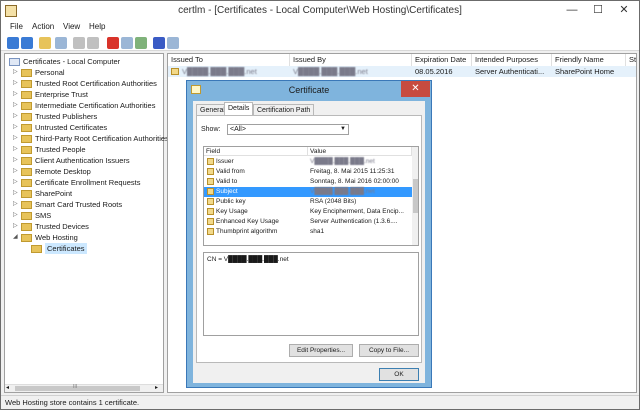 This screenshot has height=410, width=640. Describe the element at coordinates (330, 71) in the screenshot. I see `cell-issued-by: V████.███.███.net` at that location.